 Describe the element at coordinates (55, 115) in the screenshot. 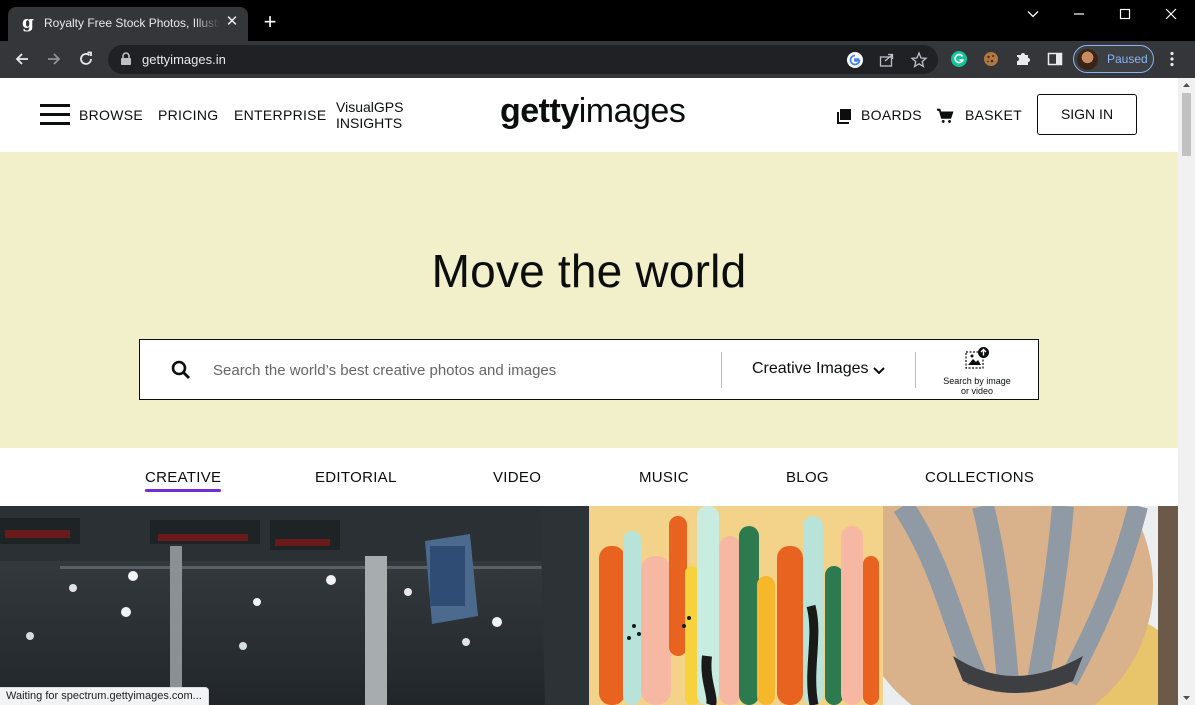

I see `hamburger-menu-icon` at that location.